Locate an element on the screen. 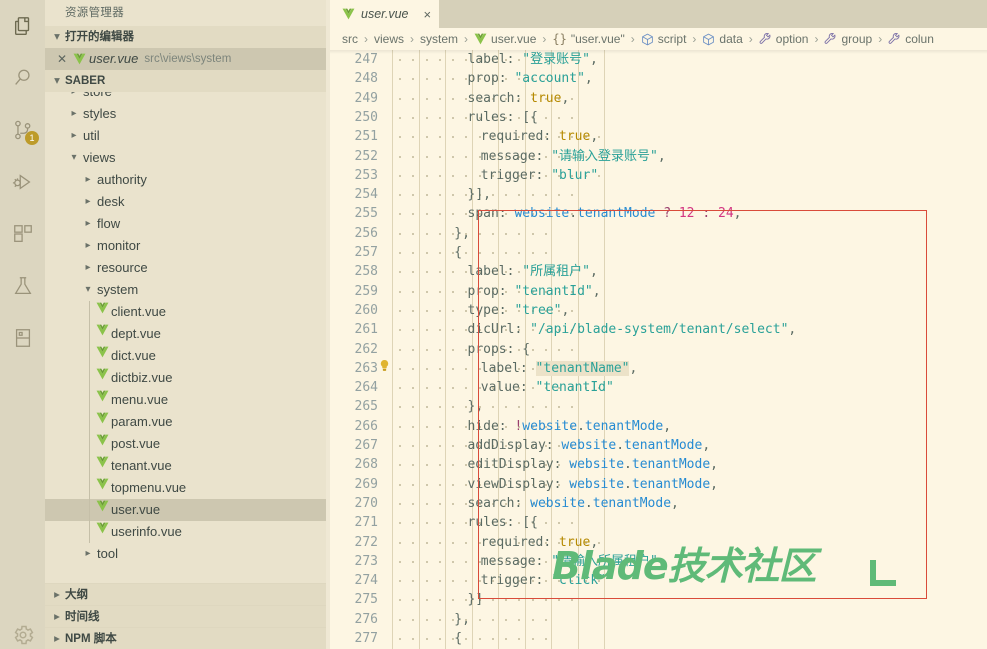 This screenshot has width=987, height=649. section-outline: ▸ 大纲 is located at coordinates (187, 594).